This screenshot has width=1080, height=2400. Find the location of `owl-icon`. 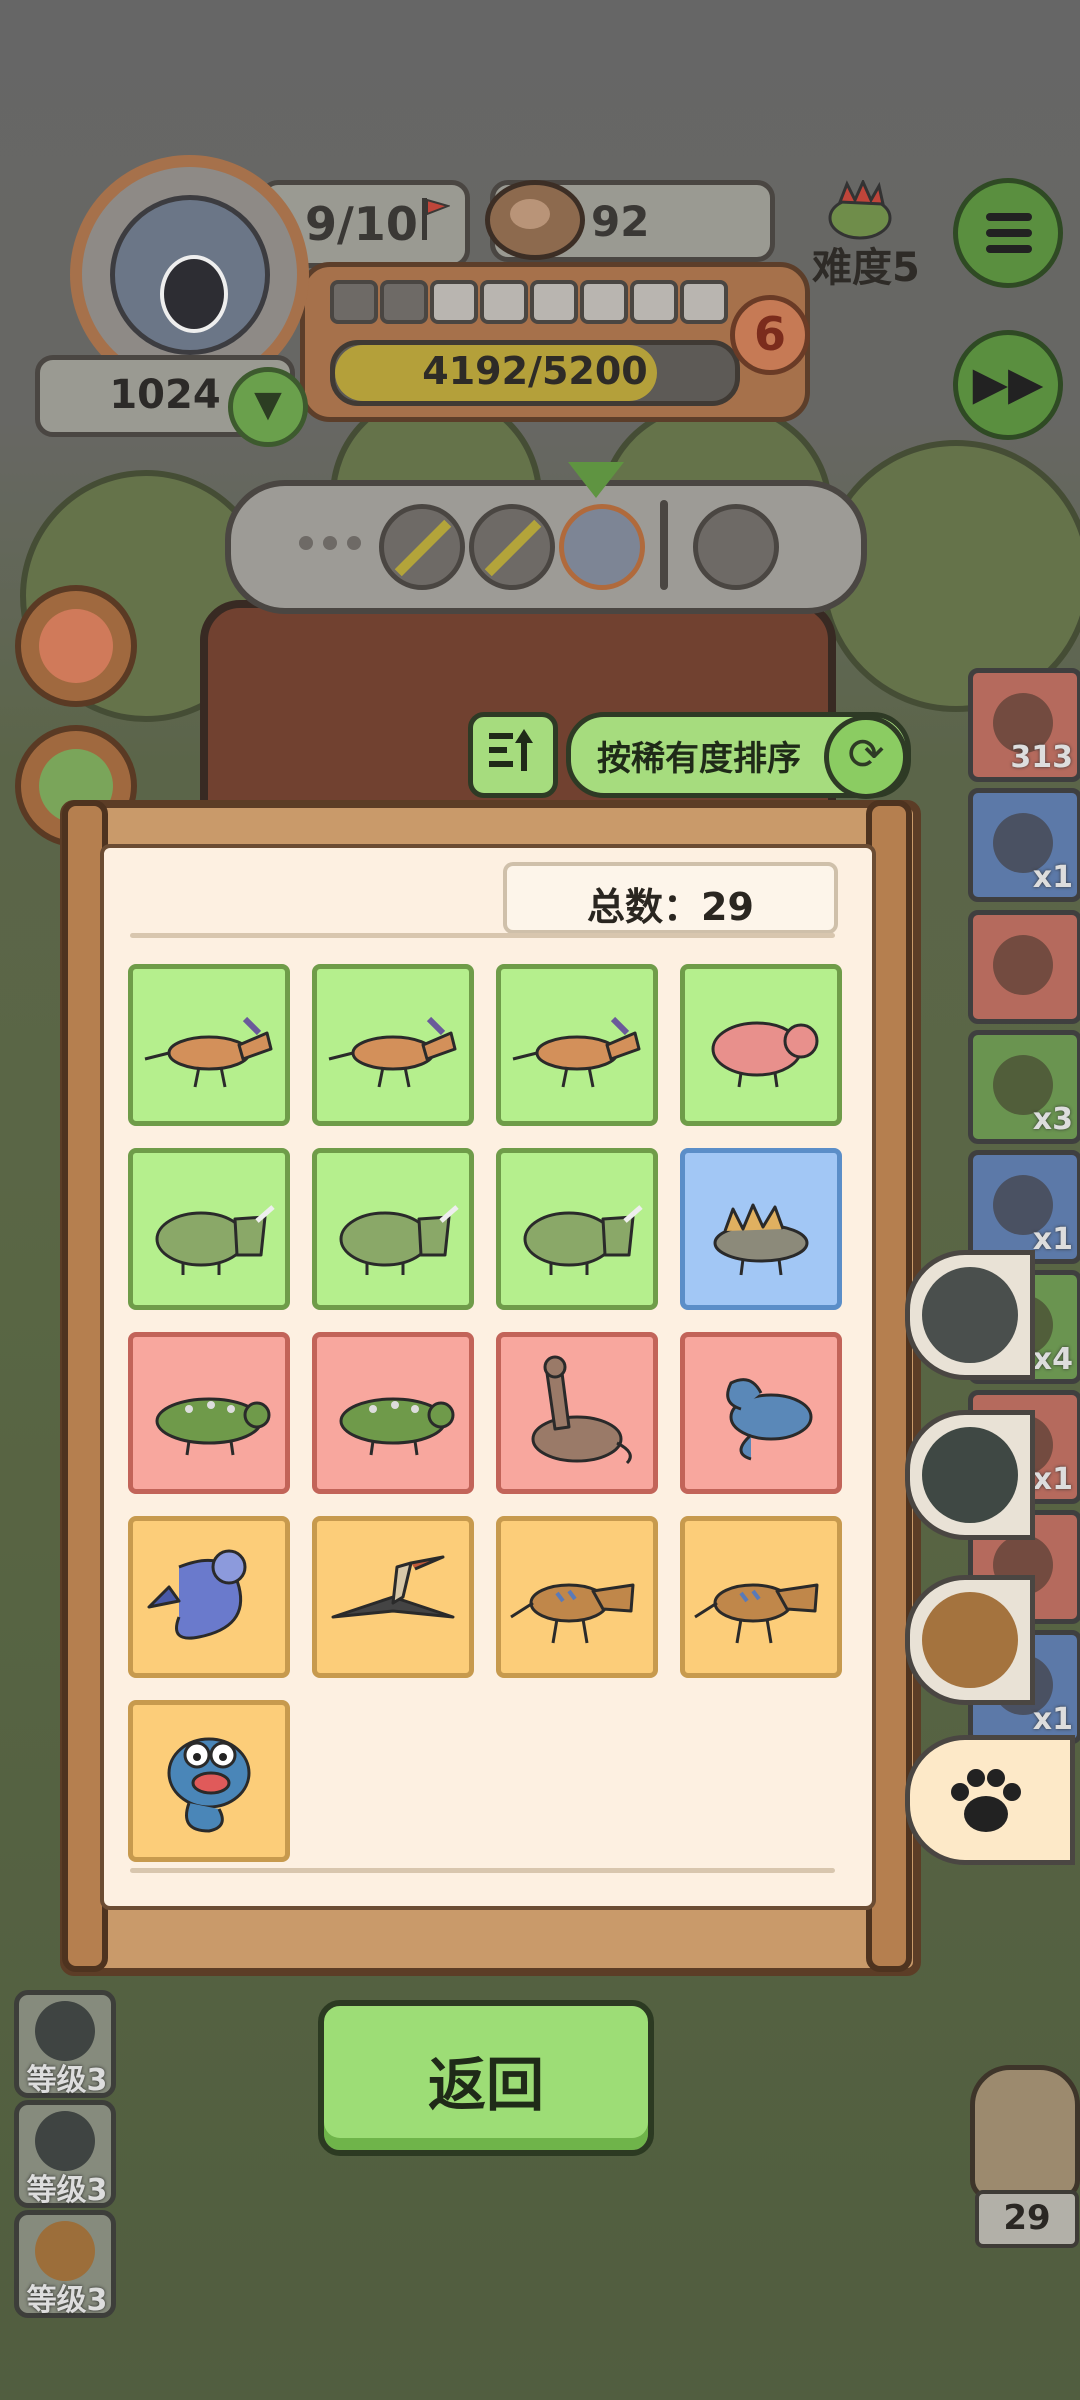

owl-icon is located at coordinates (1025, 2132).